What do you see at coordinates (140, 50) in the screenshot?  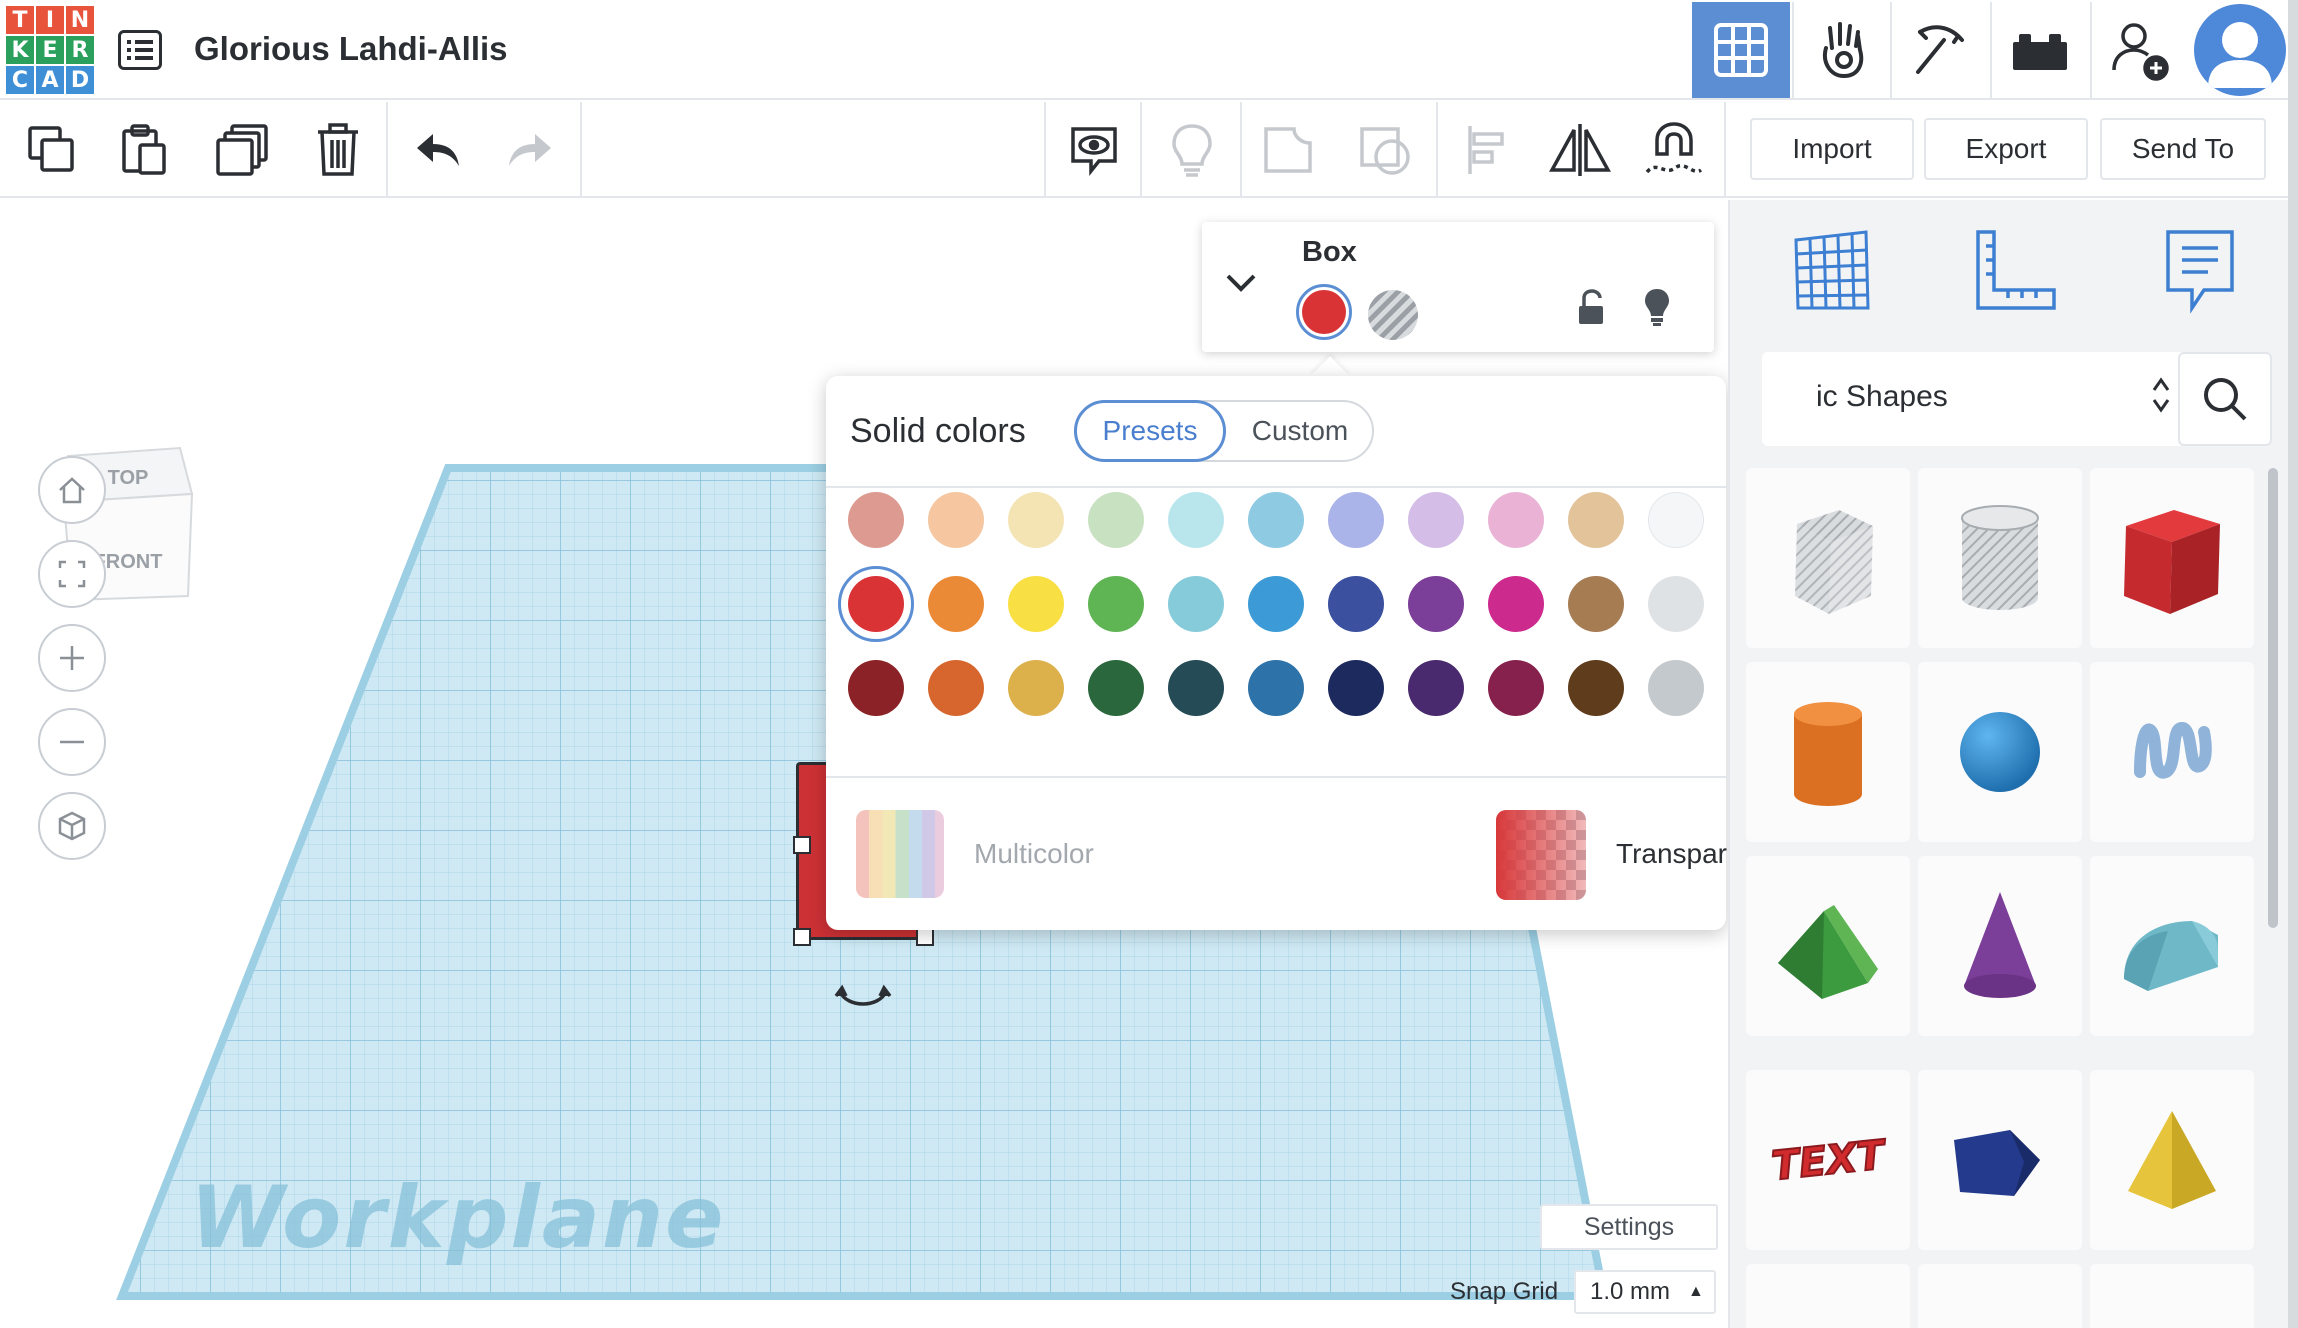 I see `design-list-icon` at bounding box center [140, 50].